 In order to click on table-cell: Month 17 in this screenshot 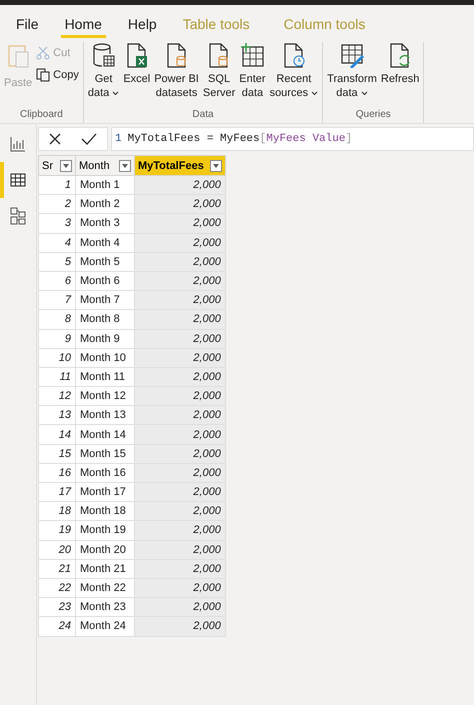, I will do `click(105, 492)`.